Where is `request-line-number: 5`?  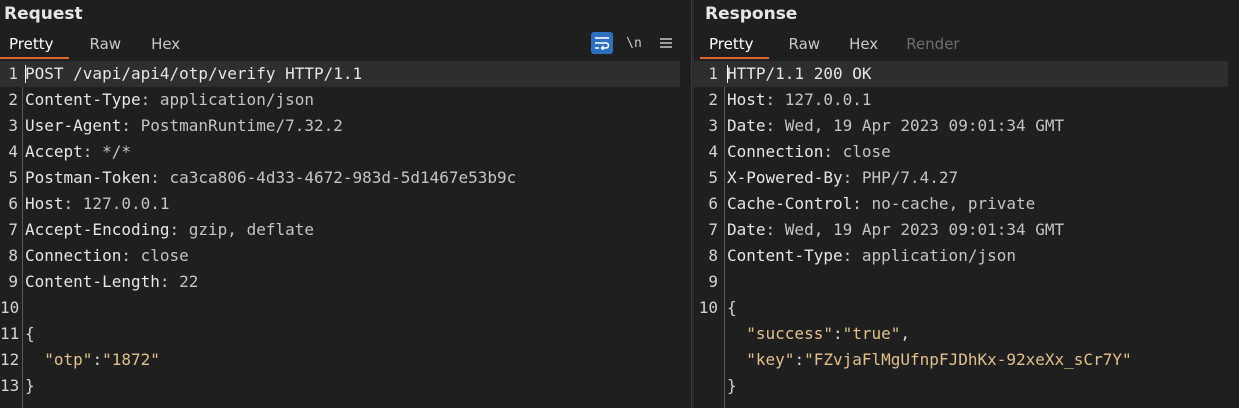
request-line-number: 5 is located at coordinates (13, 177).